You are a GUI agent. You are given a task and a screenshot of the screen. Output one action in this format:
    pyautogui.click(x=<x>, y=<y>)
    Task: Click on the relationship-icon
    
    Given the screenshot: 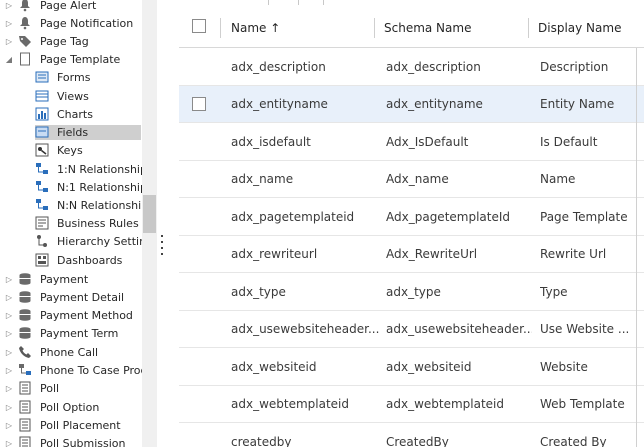 What is the action you would take?
    pyautogui.click(x=42, y=205)
    